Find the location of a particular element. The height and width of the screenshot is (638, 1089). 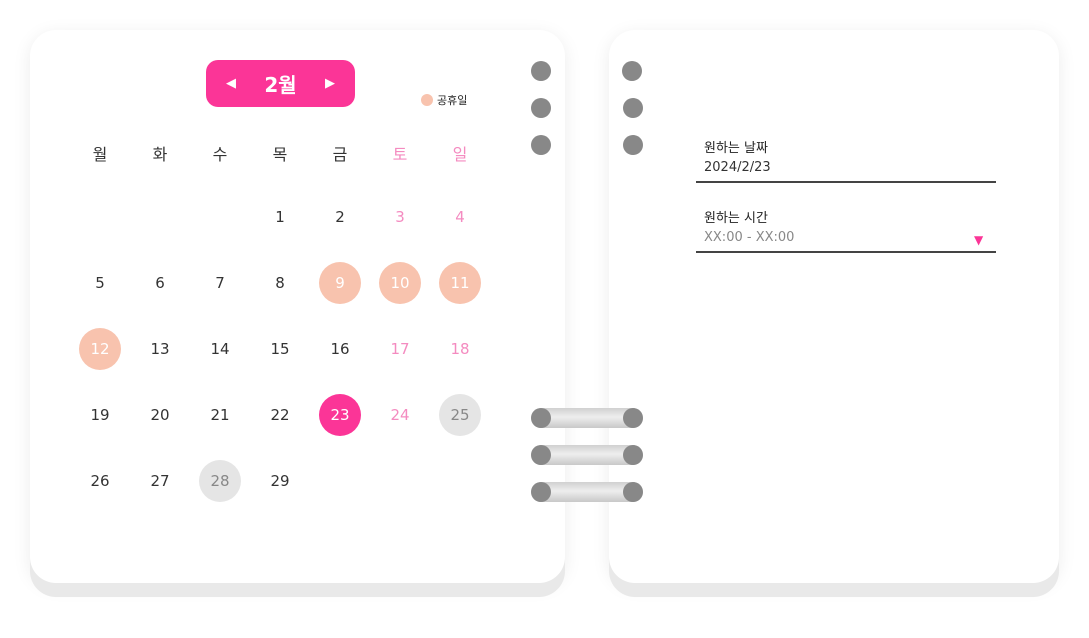

day-cell-14: 14 is located at coordinates (220, 349).